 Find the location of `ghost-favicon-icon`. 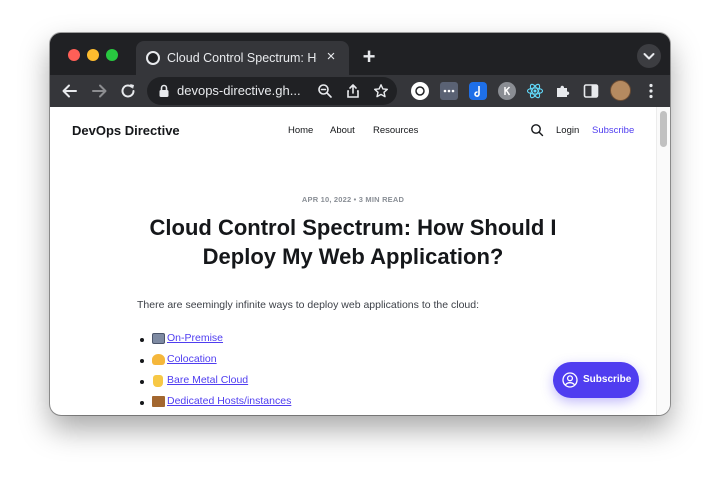

ghost-favicon-icon is located at coordinates (153, 58).